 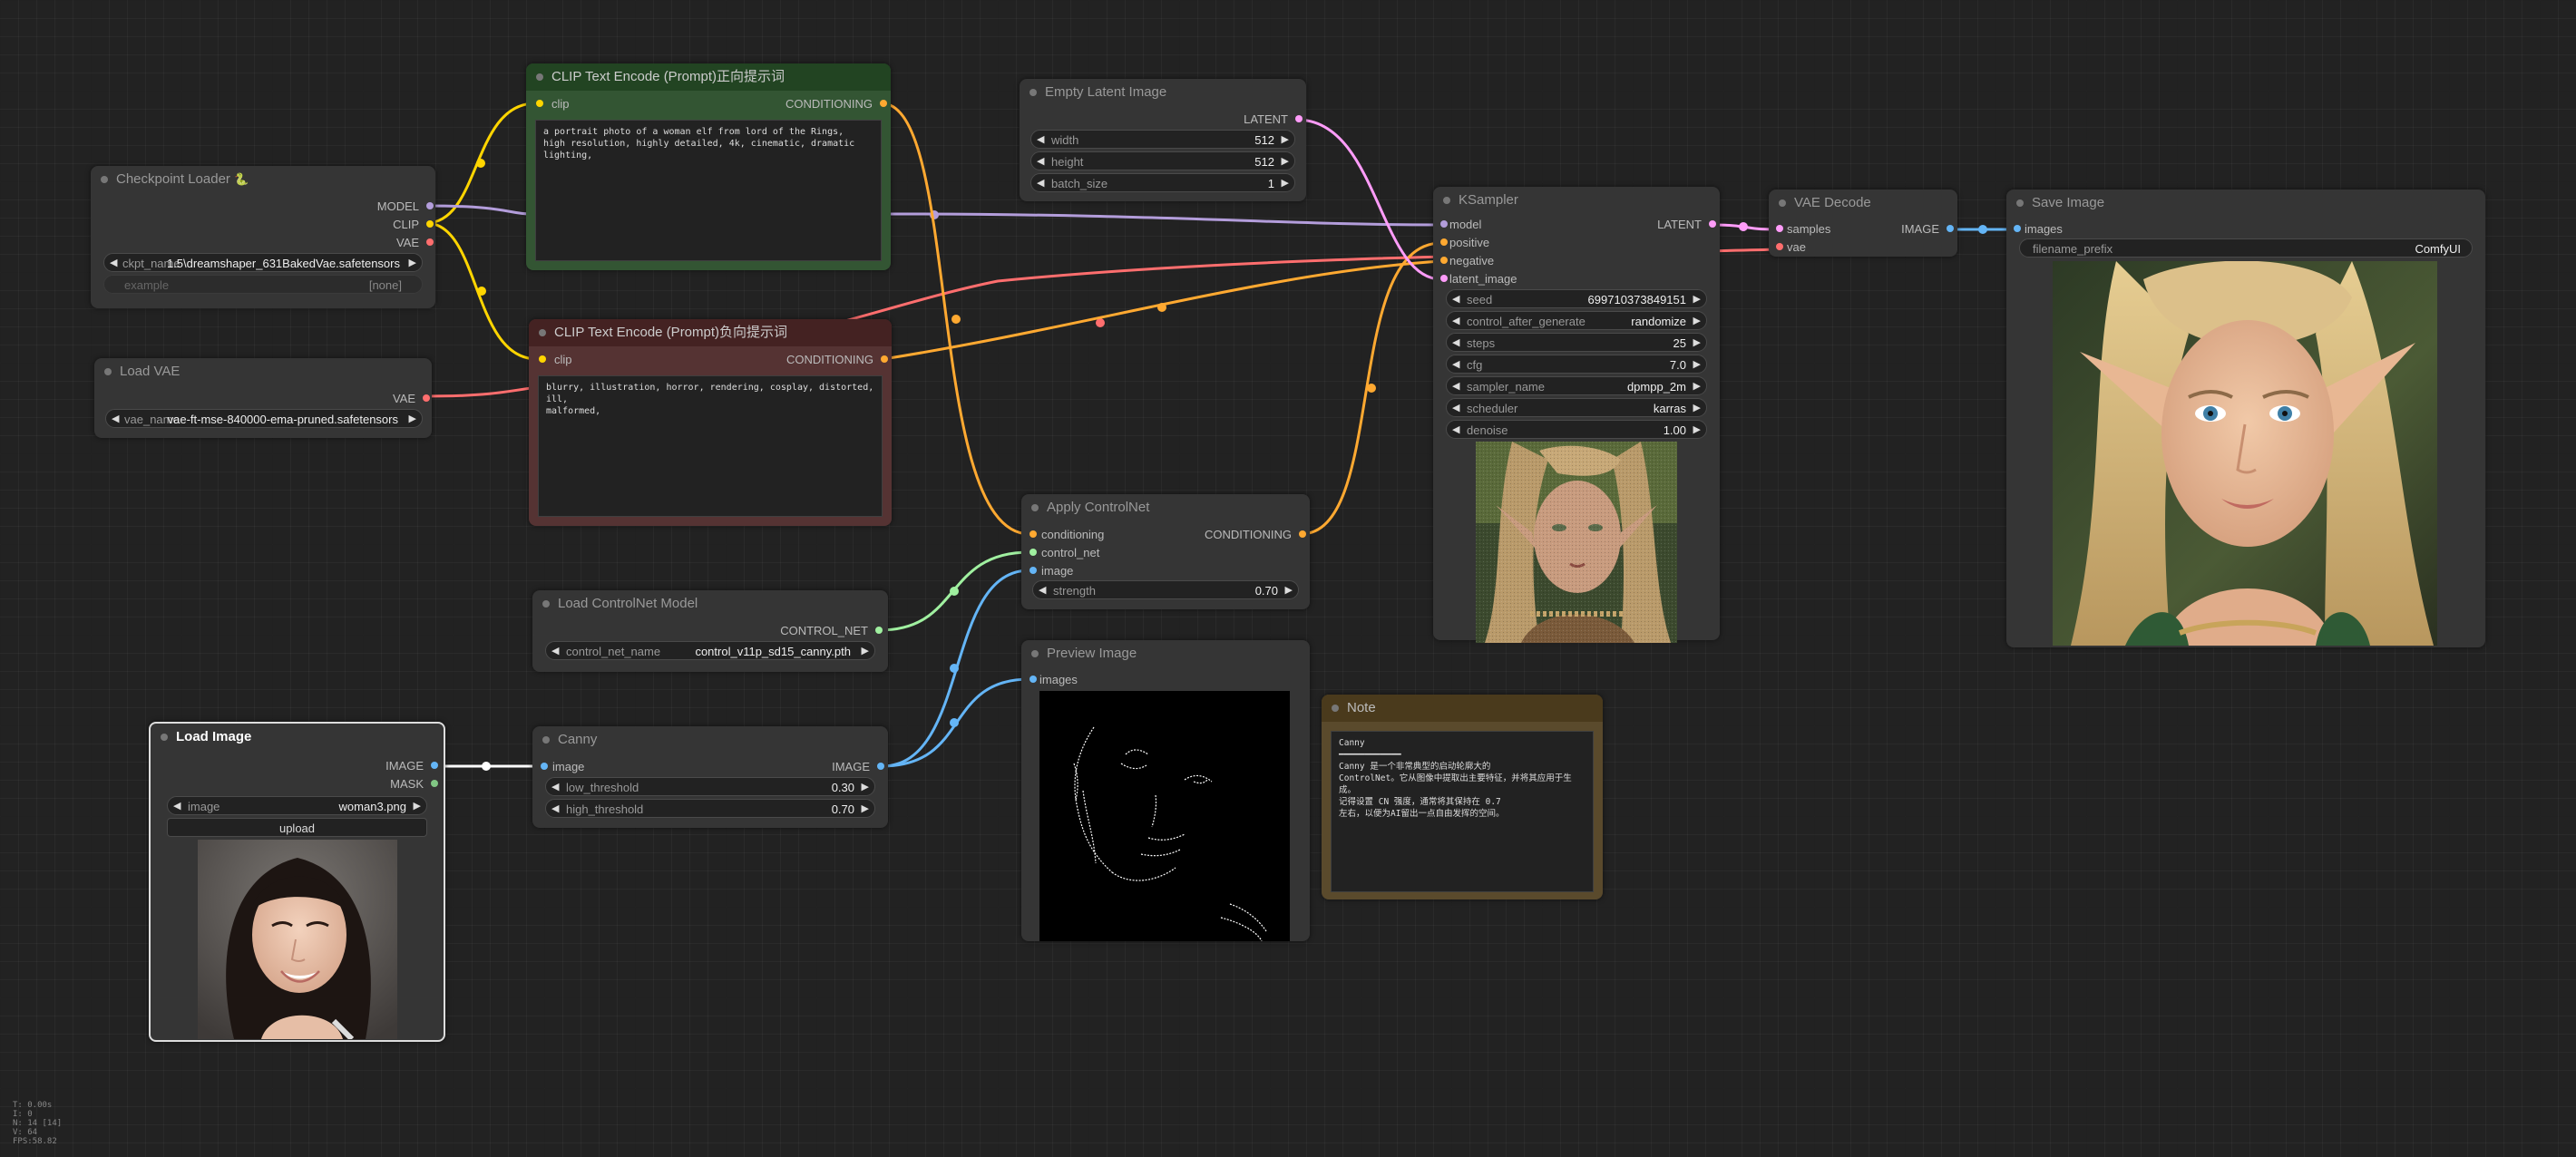 What do you see at coordinates (710, 332) in the screenshot?
I see `node-title-bar: CLIP Text Encode (Prompt)负向提示词` at bounding box center [710, 332].